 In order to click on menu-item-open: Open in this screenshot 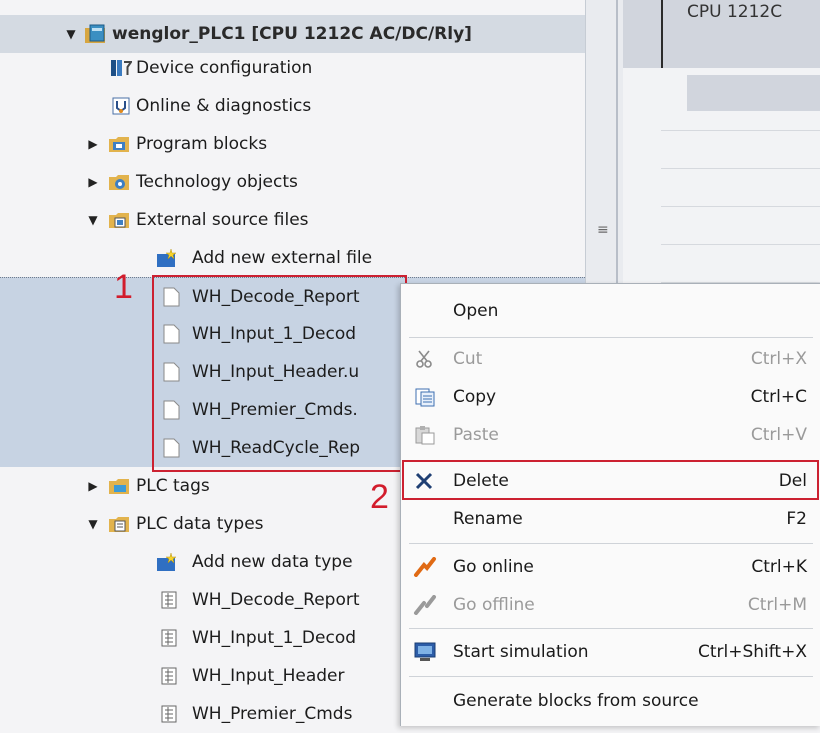, I will do `click(610, 311)`.